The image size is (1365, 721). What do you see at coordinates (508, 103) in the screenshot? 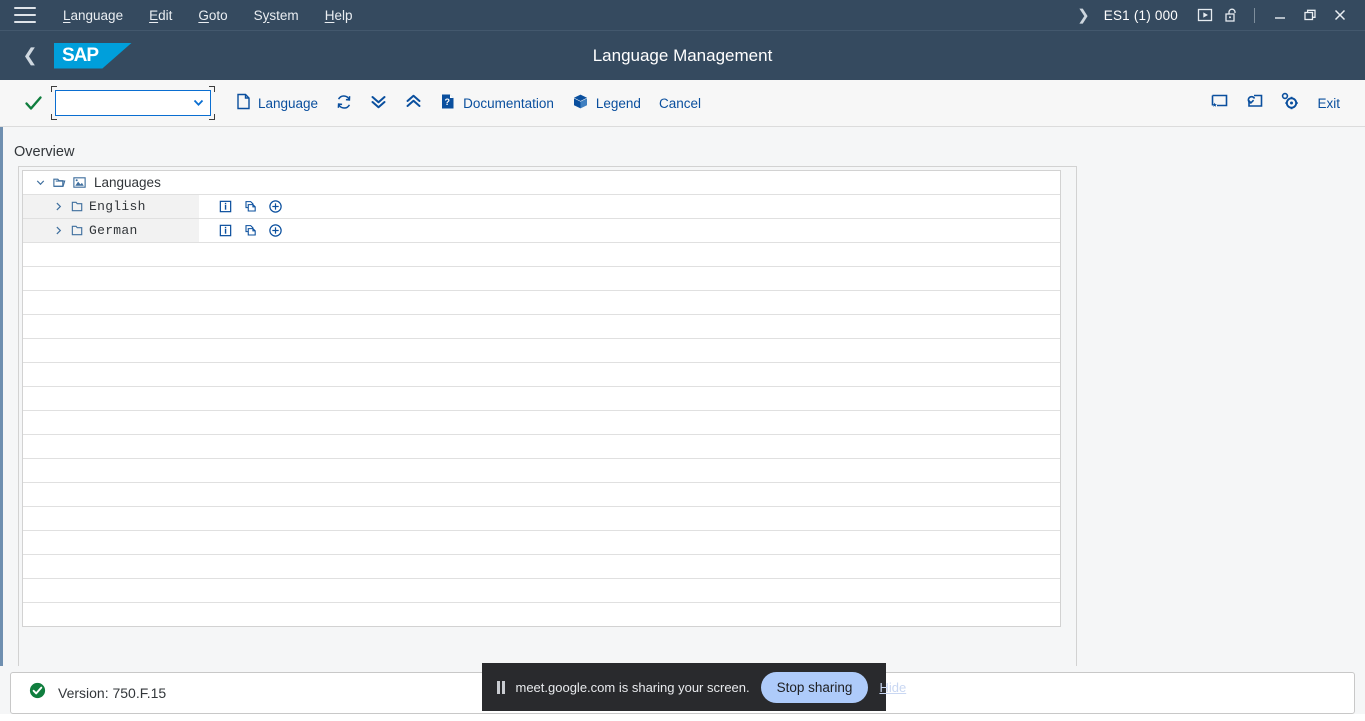
I see `documentation-button-label: Documentation` at bounding box center [508, 103].